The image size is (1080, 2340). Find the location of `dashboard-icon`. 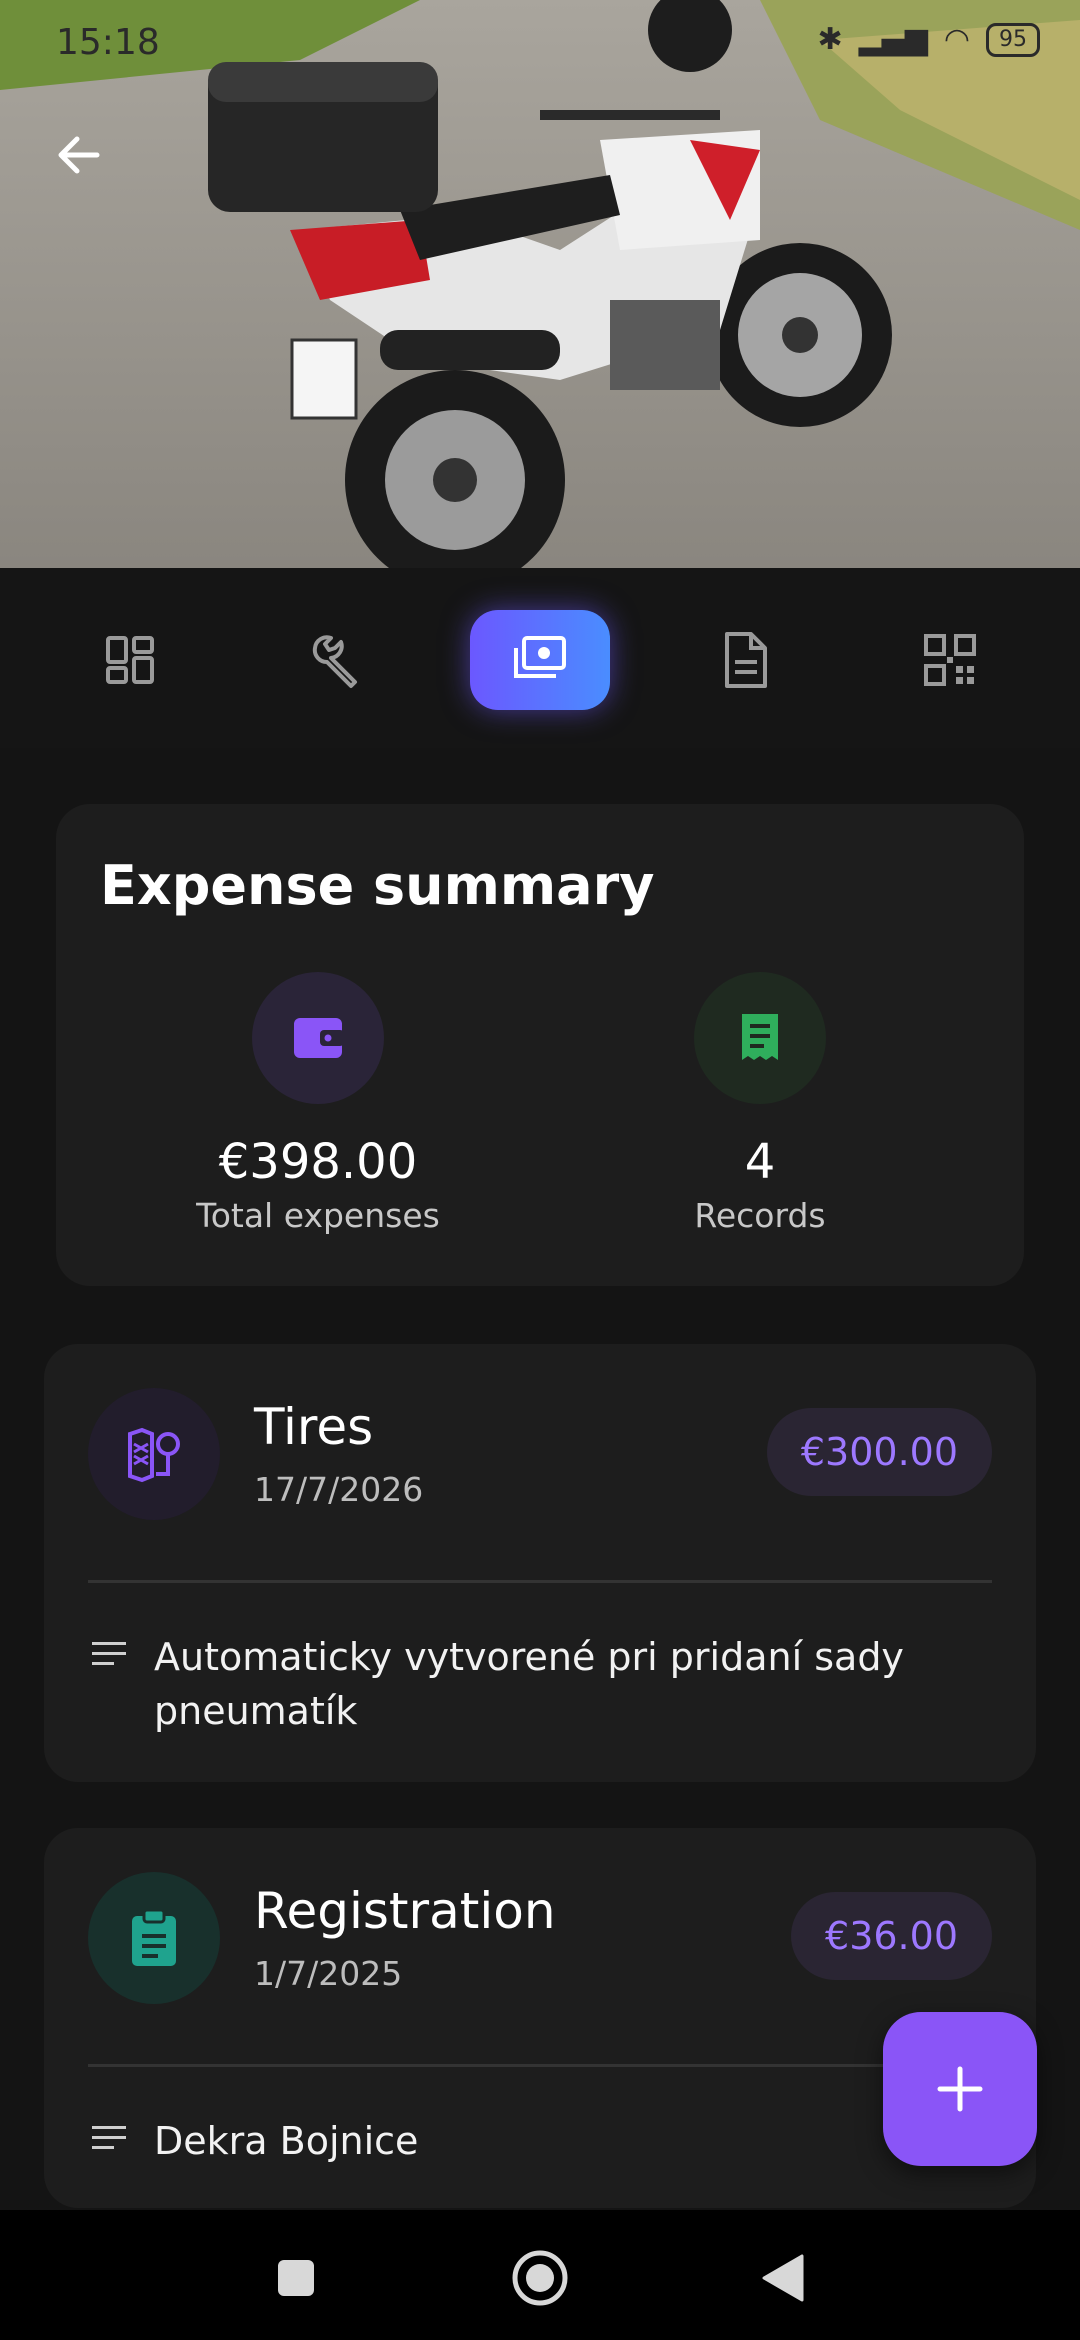

dashboard-icon is located at coordinates (130, 660).